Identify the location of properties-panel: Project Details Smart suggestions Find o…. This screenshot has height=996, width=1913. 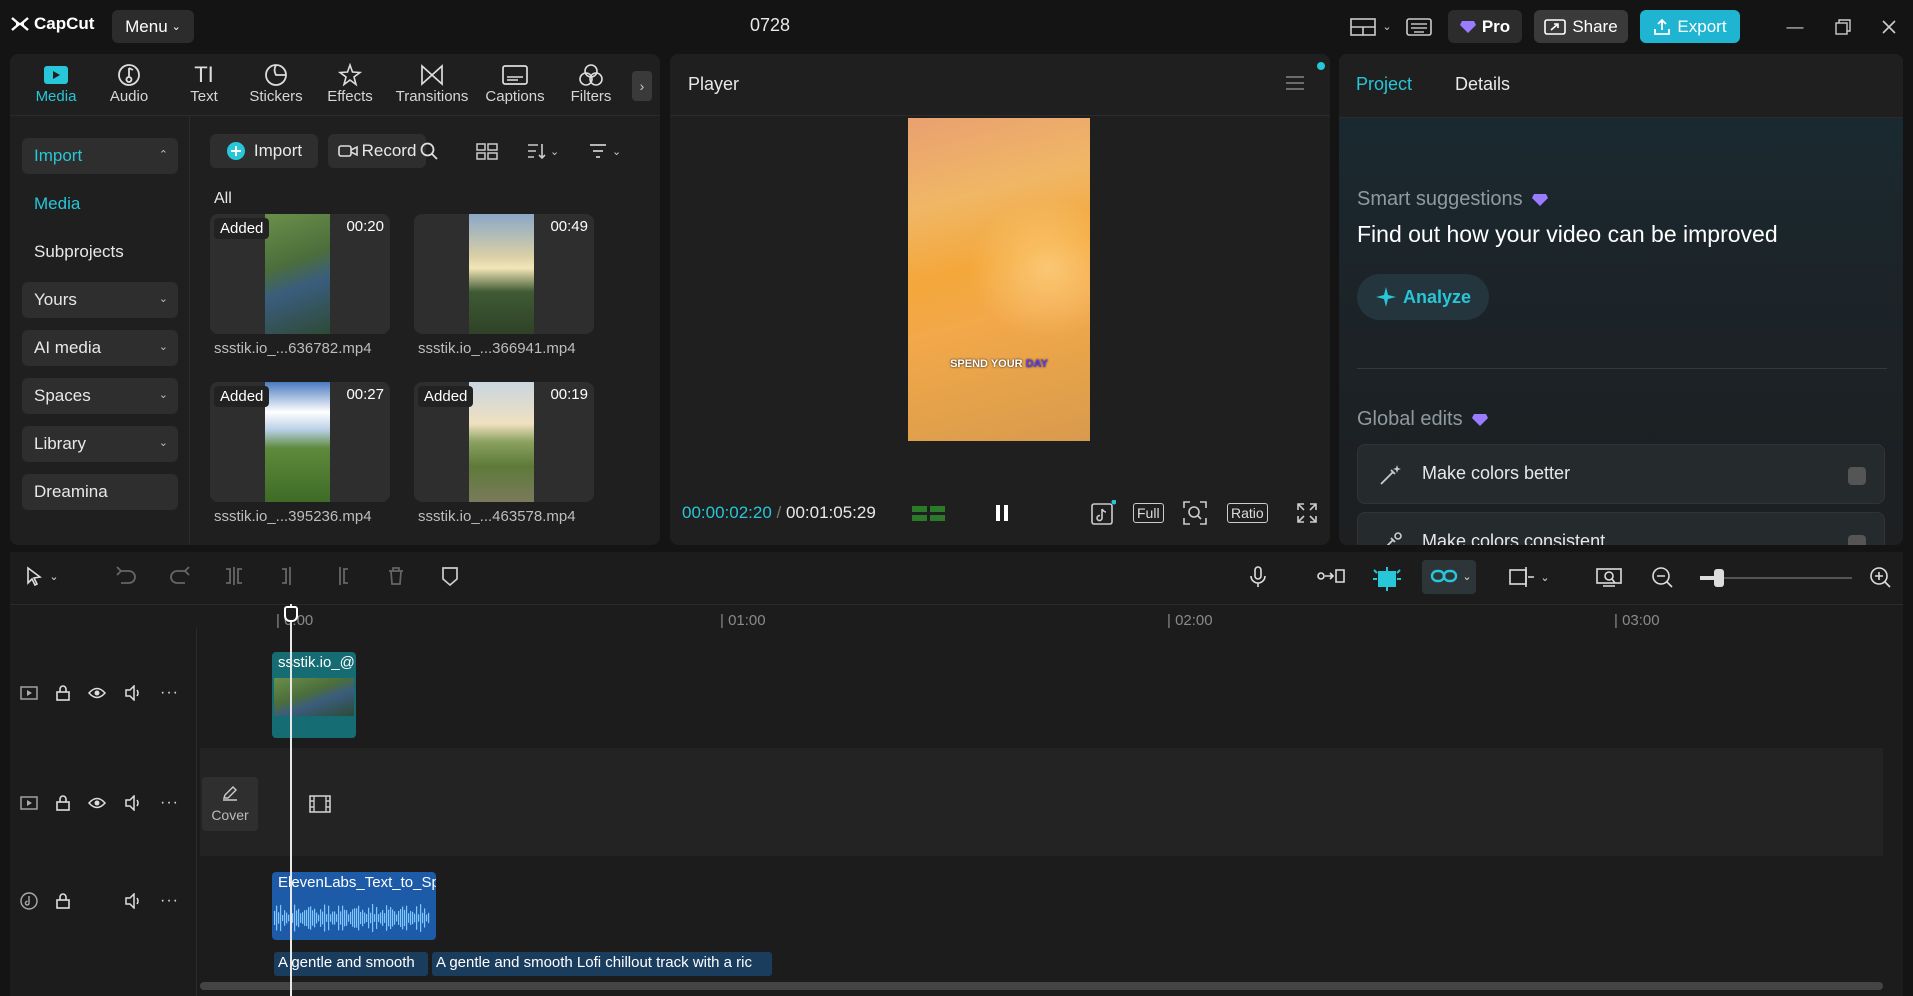
(1621, 299).